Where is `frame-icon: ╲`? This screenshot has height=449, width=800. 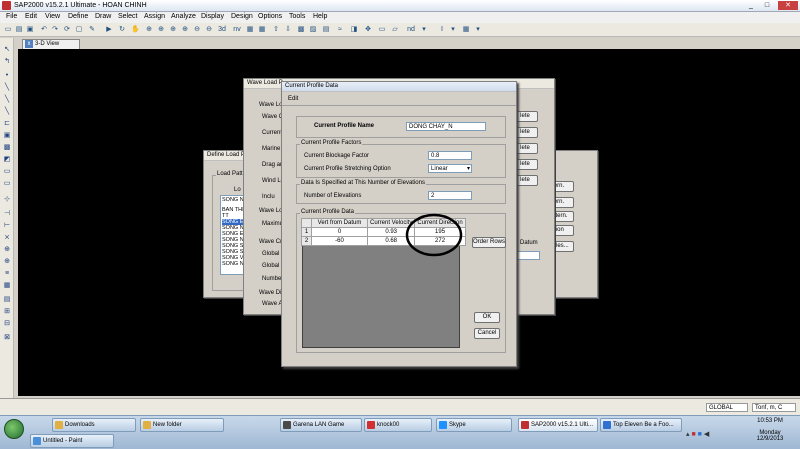 frame-icon: ╲ is located at coordinates (7, 88).